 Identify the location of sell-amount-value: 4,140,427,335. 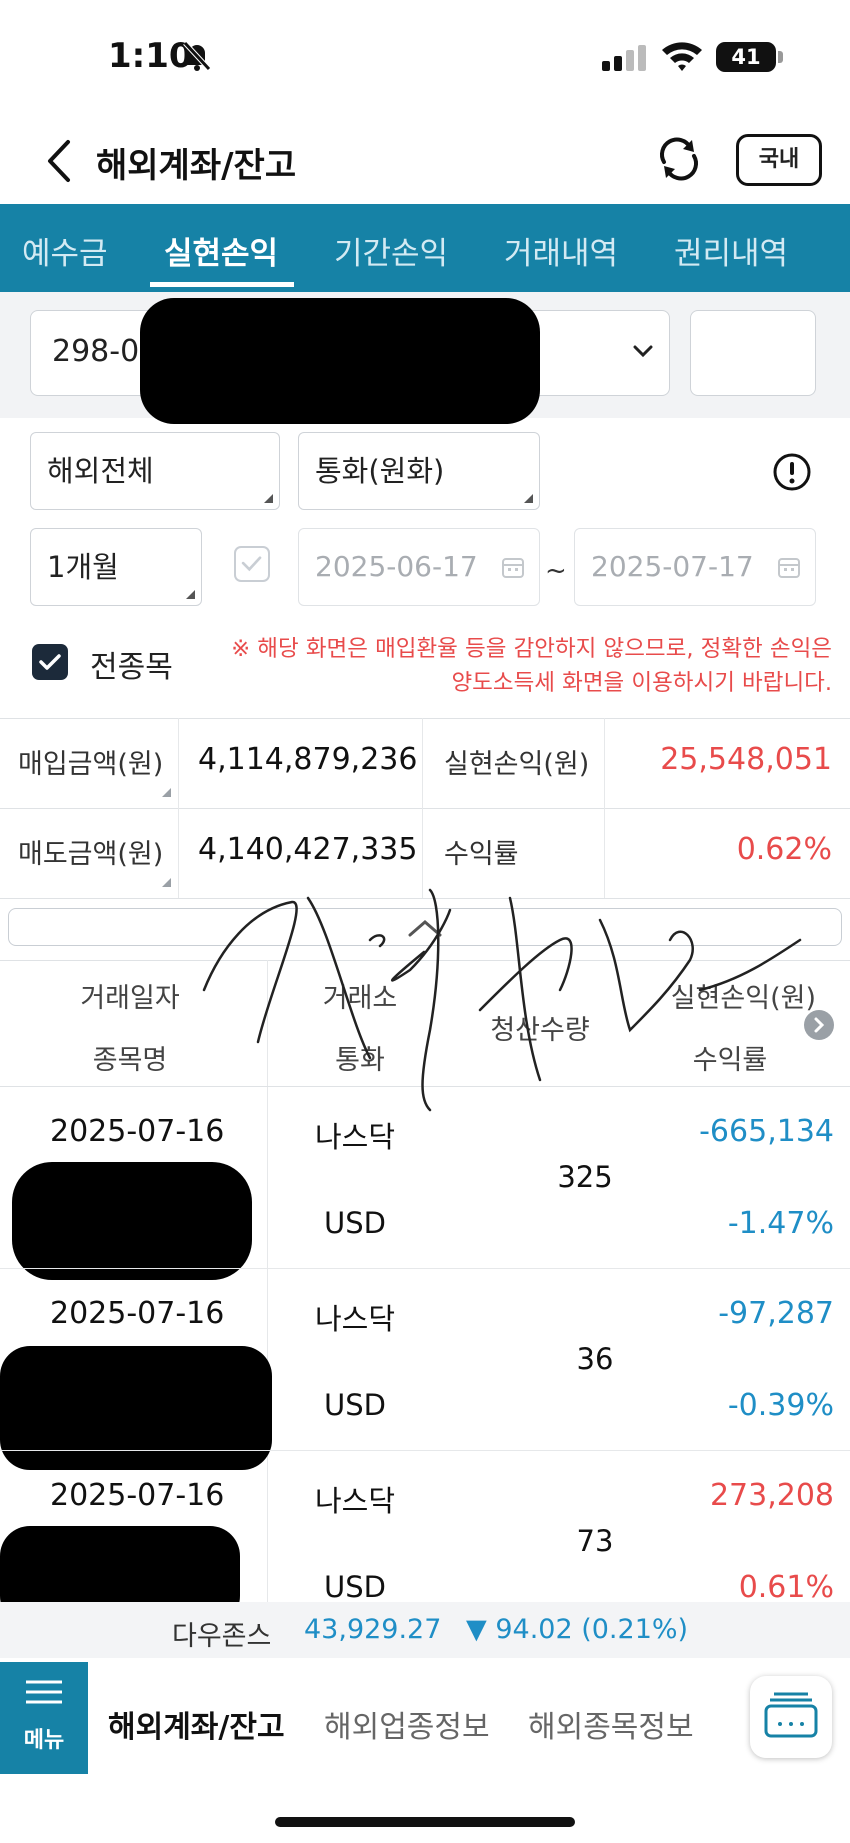
(308, 849).